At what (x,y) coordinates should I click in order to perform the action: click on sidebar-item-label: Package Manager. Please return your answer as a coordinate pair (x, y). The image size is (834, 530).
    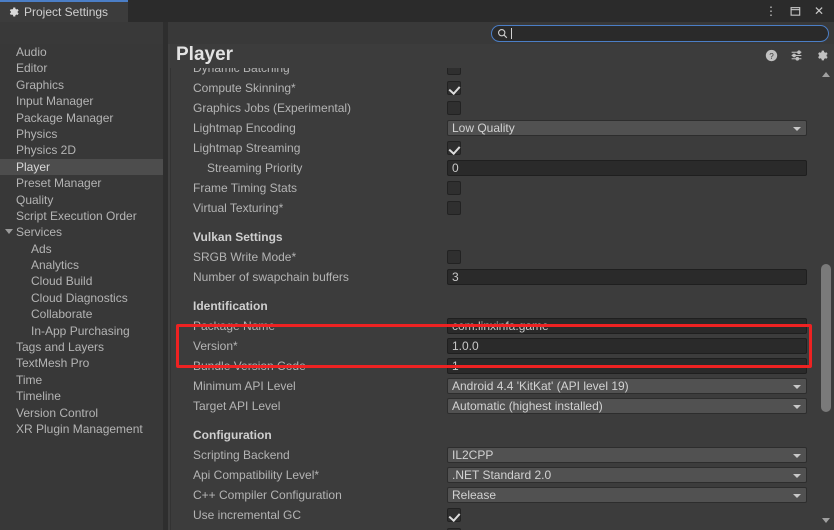
    Looking at the image, I should click on (65, 117).